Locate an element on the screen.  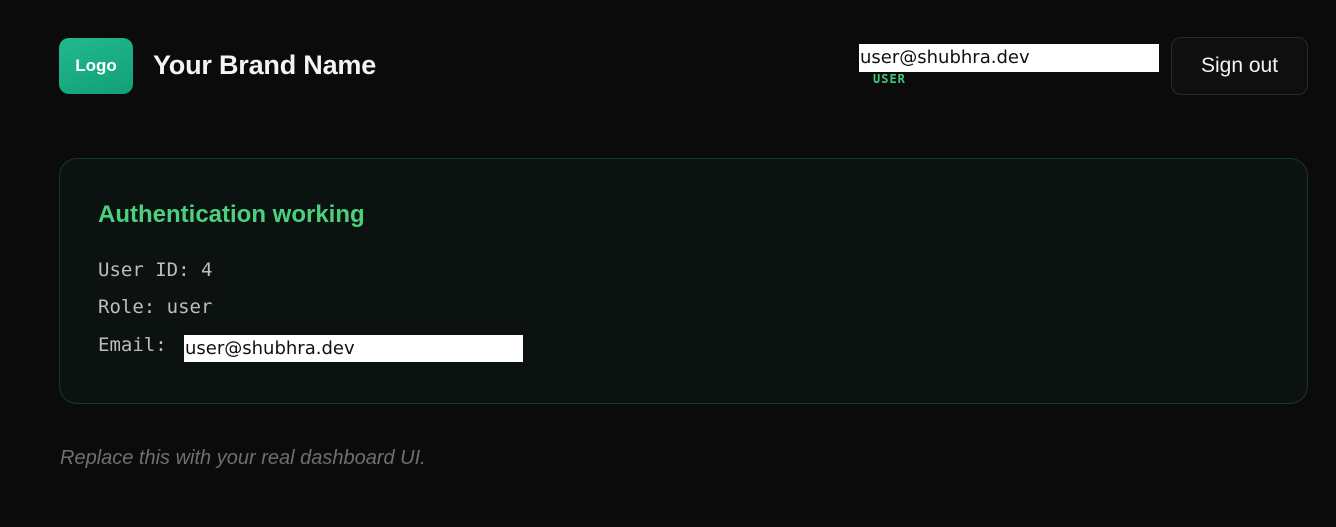
card-title: Authentication working is located at coordinates (231, 214).